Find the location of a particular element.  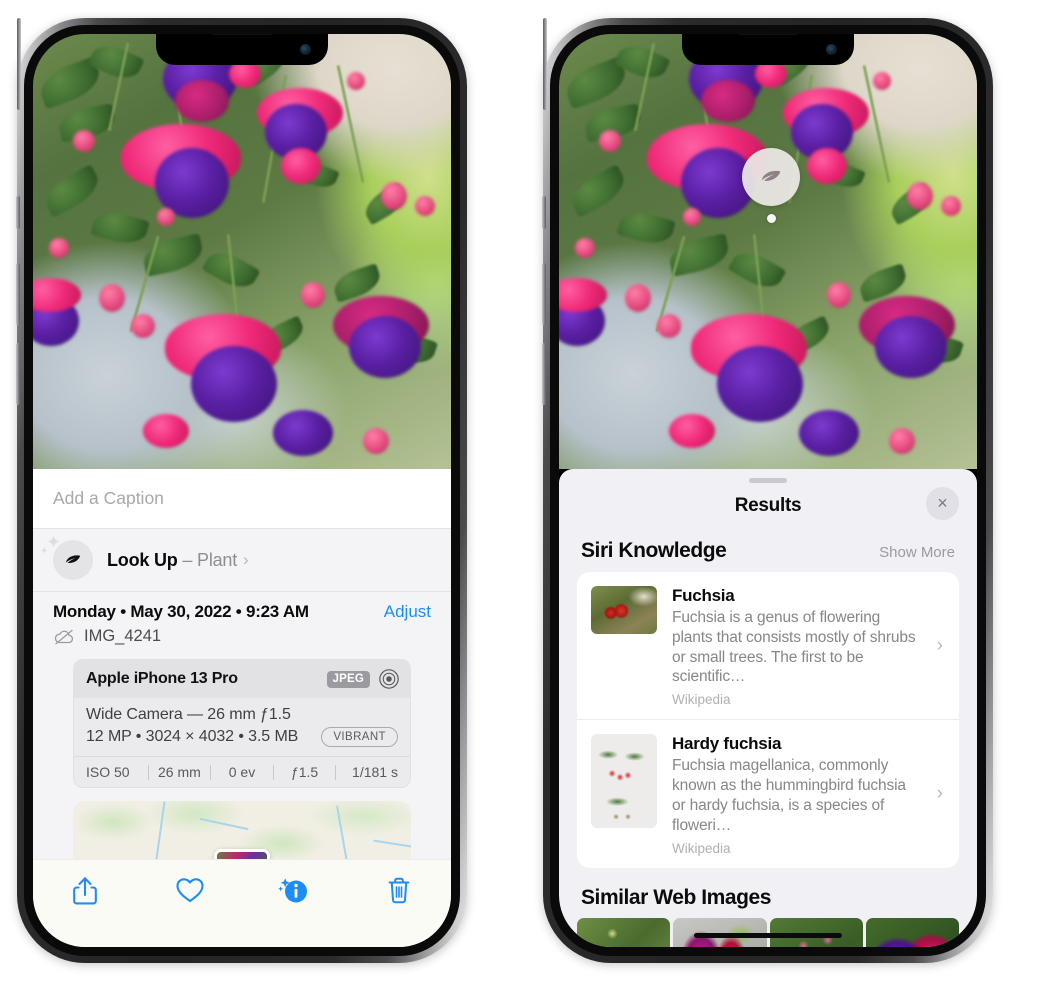

look-up-label: Look Up – Plant is located at coordinates (172, 560).